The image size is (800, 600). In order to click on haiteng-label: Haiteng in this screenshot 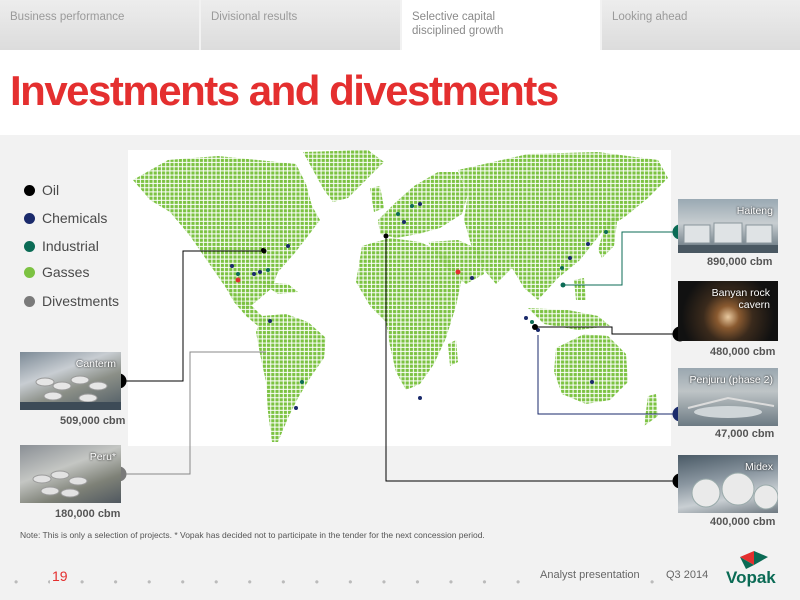, I will do `click(754, 211)`.